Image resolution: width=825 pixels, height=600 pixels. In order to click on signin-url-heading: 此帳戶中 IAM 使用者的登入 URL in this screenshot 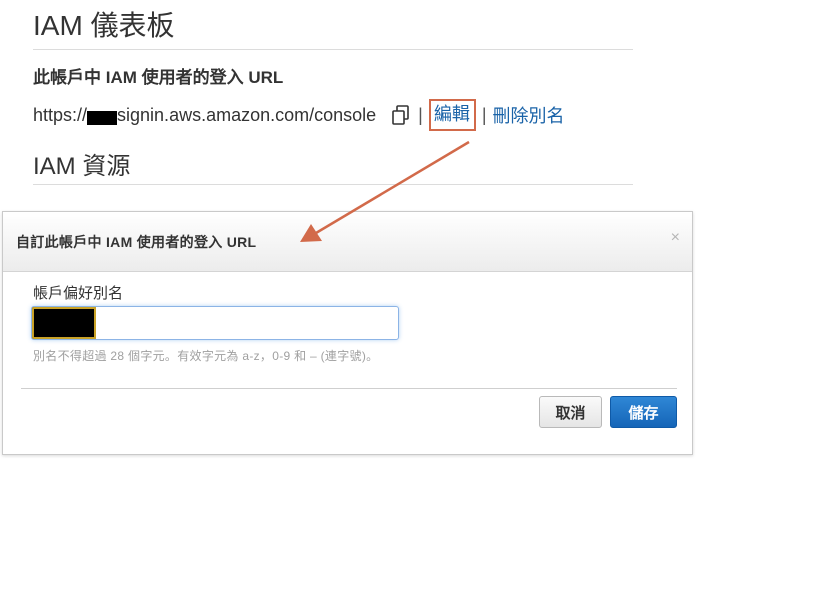, I will do `click(158, 77)`.